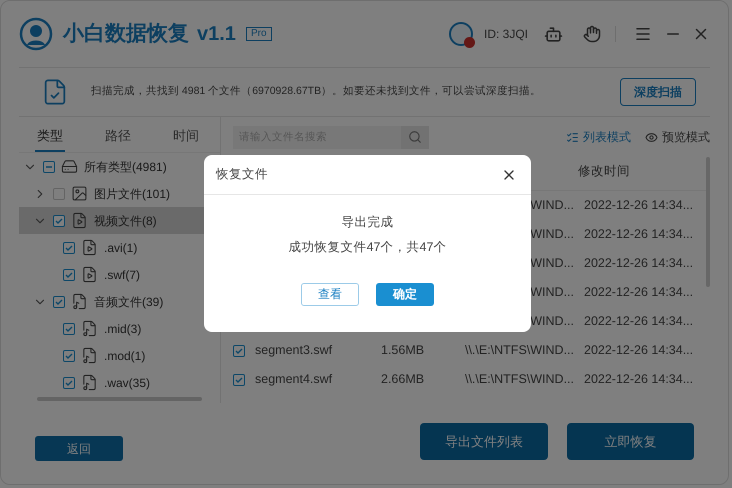  What do you see at coordinates (367, 247) in the screenshot?
I see `dialog-message: 成功恢复文件47个，共47个` at bounding box center [367, 247].